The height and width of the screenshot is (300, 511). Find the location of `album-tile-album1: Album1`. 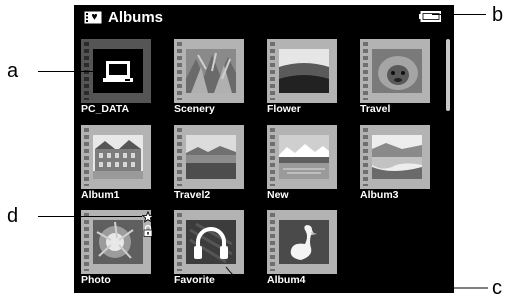

album-tile-album1: Album1 is located at coordinates (118, 165).